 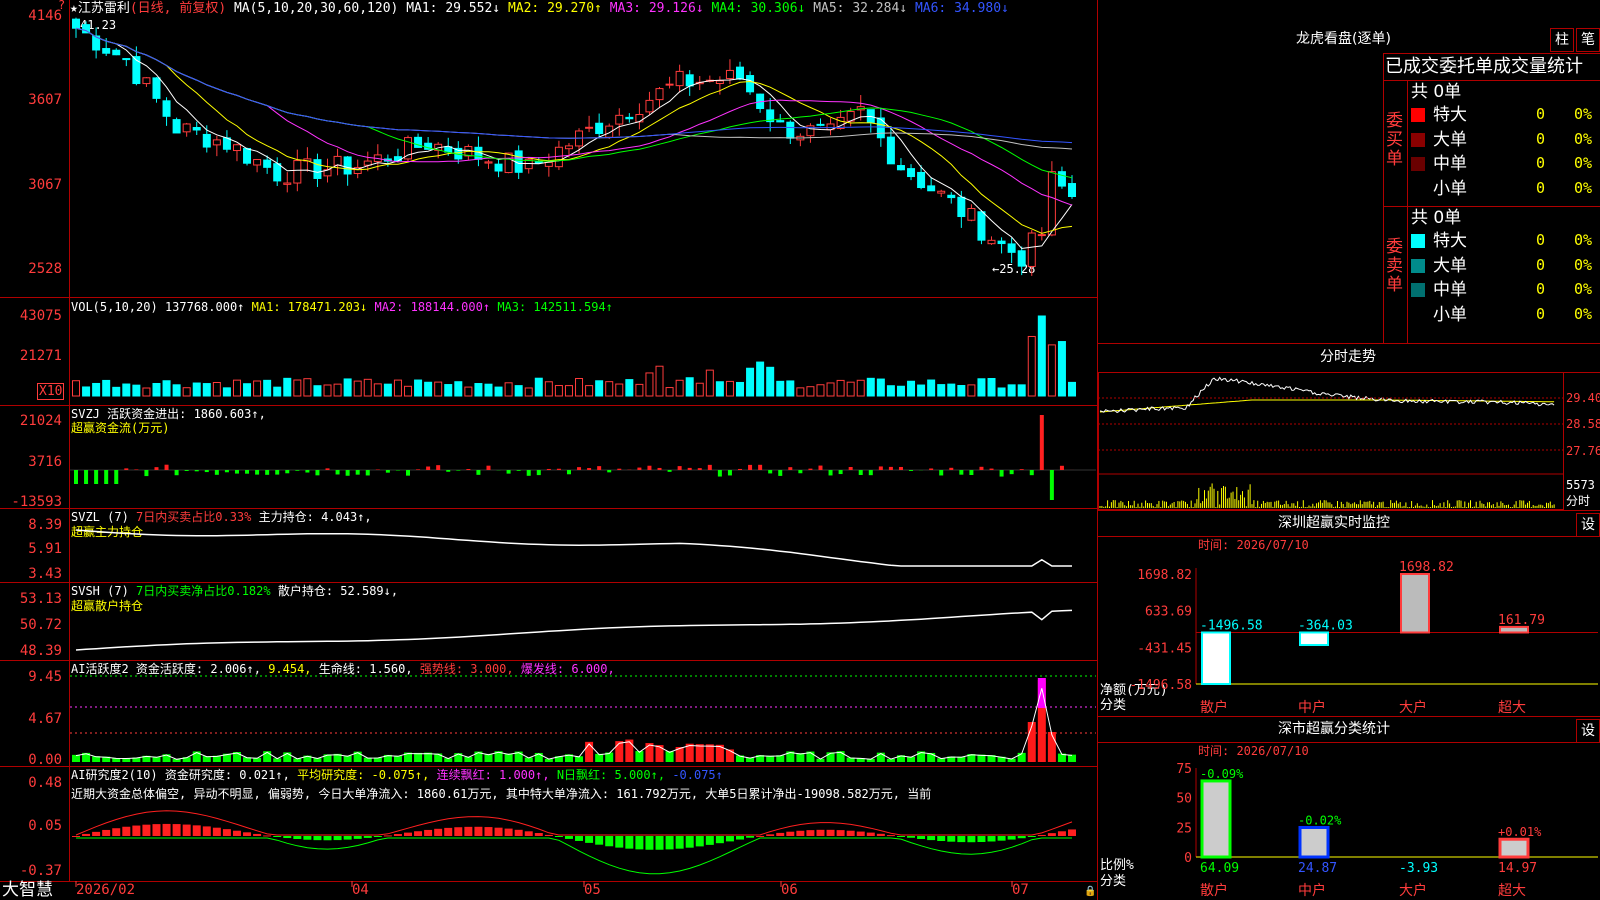 I want to click on class-value-label: 64.09, so click(x=1219, y=868).